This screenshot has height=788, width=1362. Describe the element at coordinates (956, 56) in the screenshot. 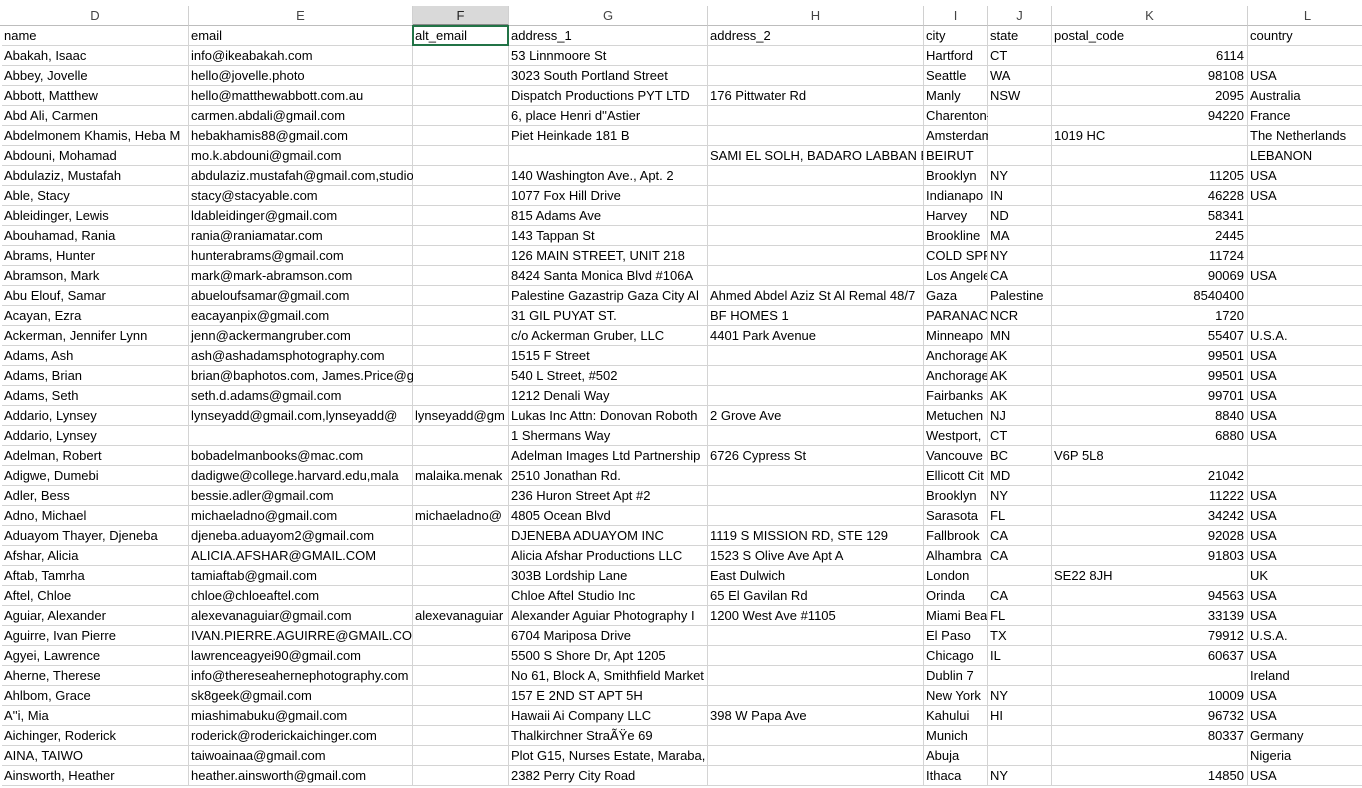

I see `cell-city: Hartford` at that location.